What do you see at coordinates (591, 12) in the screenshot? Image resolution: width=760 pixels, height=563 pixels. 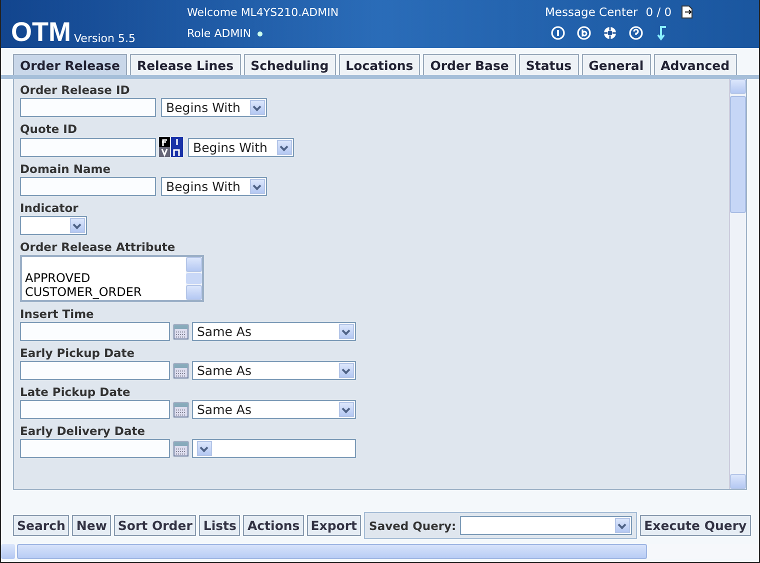 I see `message-center-link: Message Center` at bounding box center [591, 12].